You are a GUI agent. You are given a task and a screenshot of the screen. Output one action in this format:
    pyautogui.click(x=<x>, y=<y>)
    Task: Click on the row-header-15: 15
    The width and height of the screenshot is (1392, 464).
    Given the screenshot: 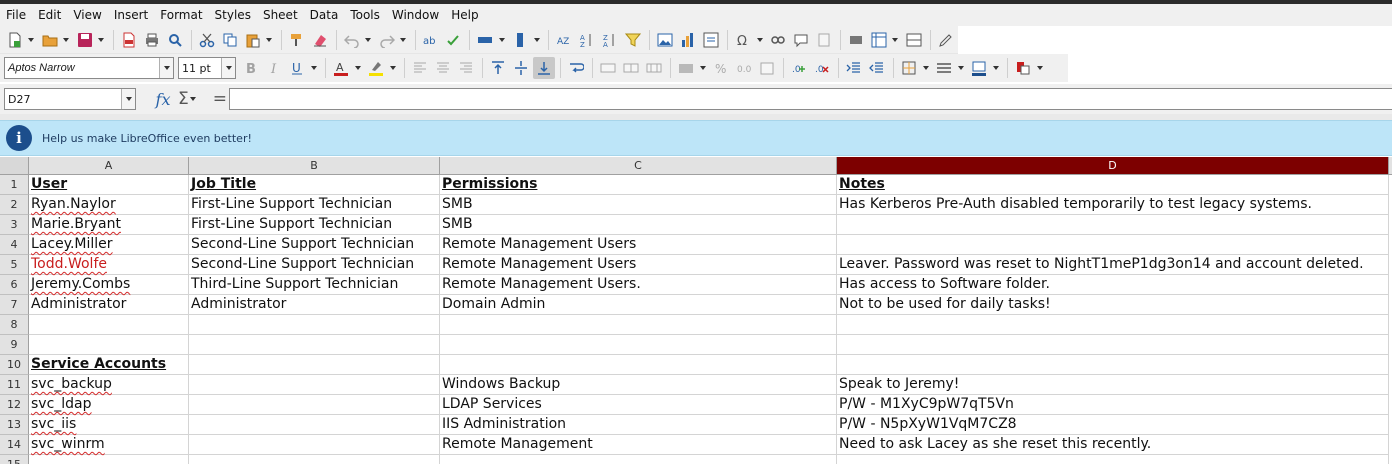 What is the action you would take?
    pyautogui.click(x=14, y=459)
    